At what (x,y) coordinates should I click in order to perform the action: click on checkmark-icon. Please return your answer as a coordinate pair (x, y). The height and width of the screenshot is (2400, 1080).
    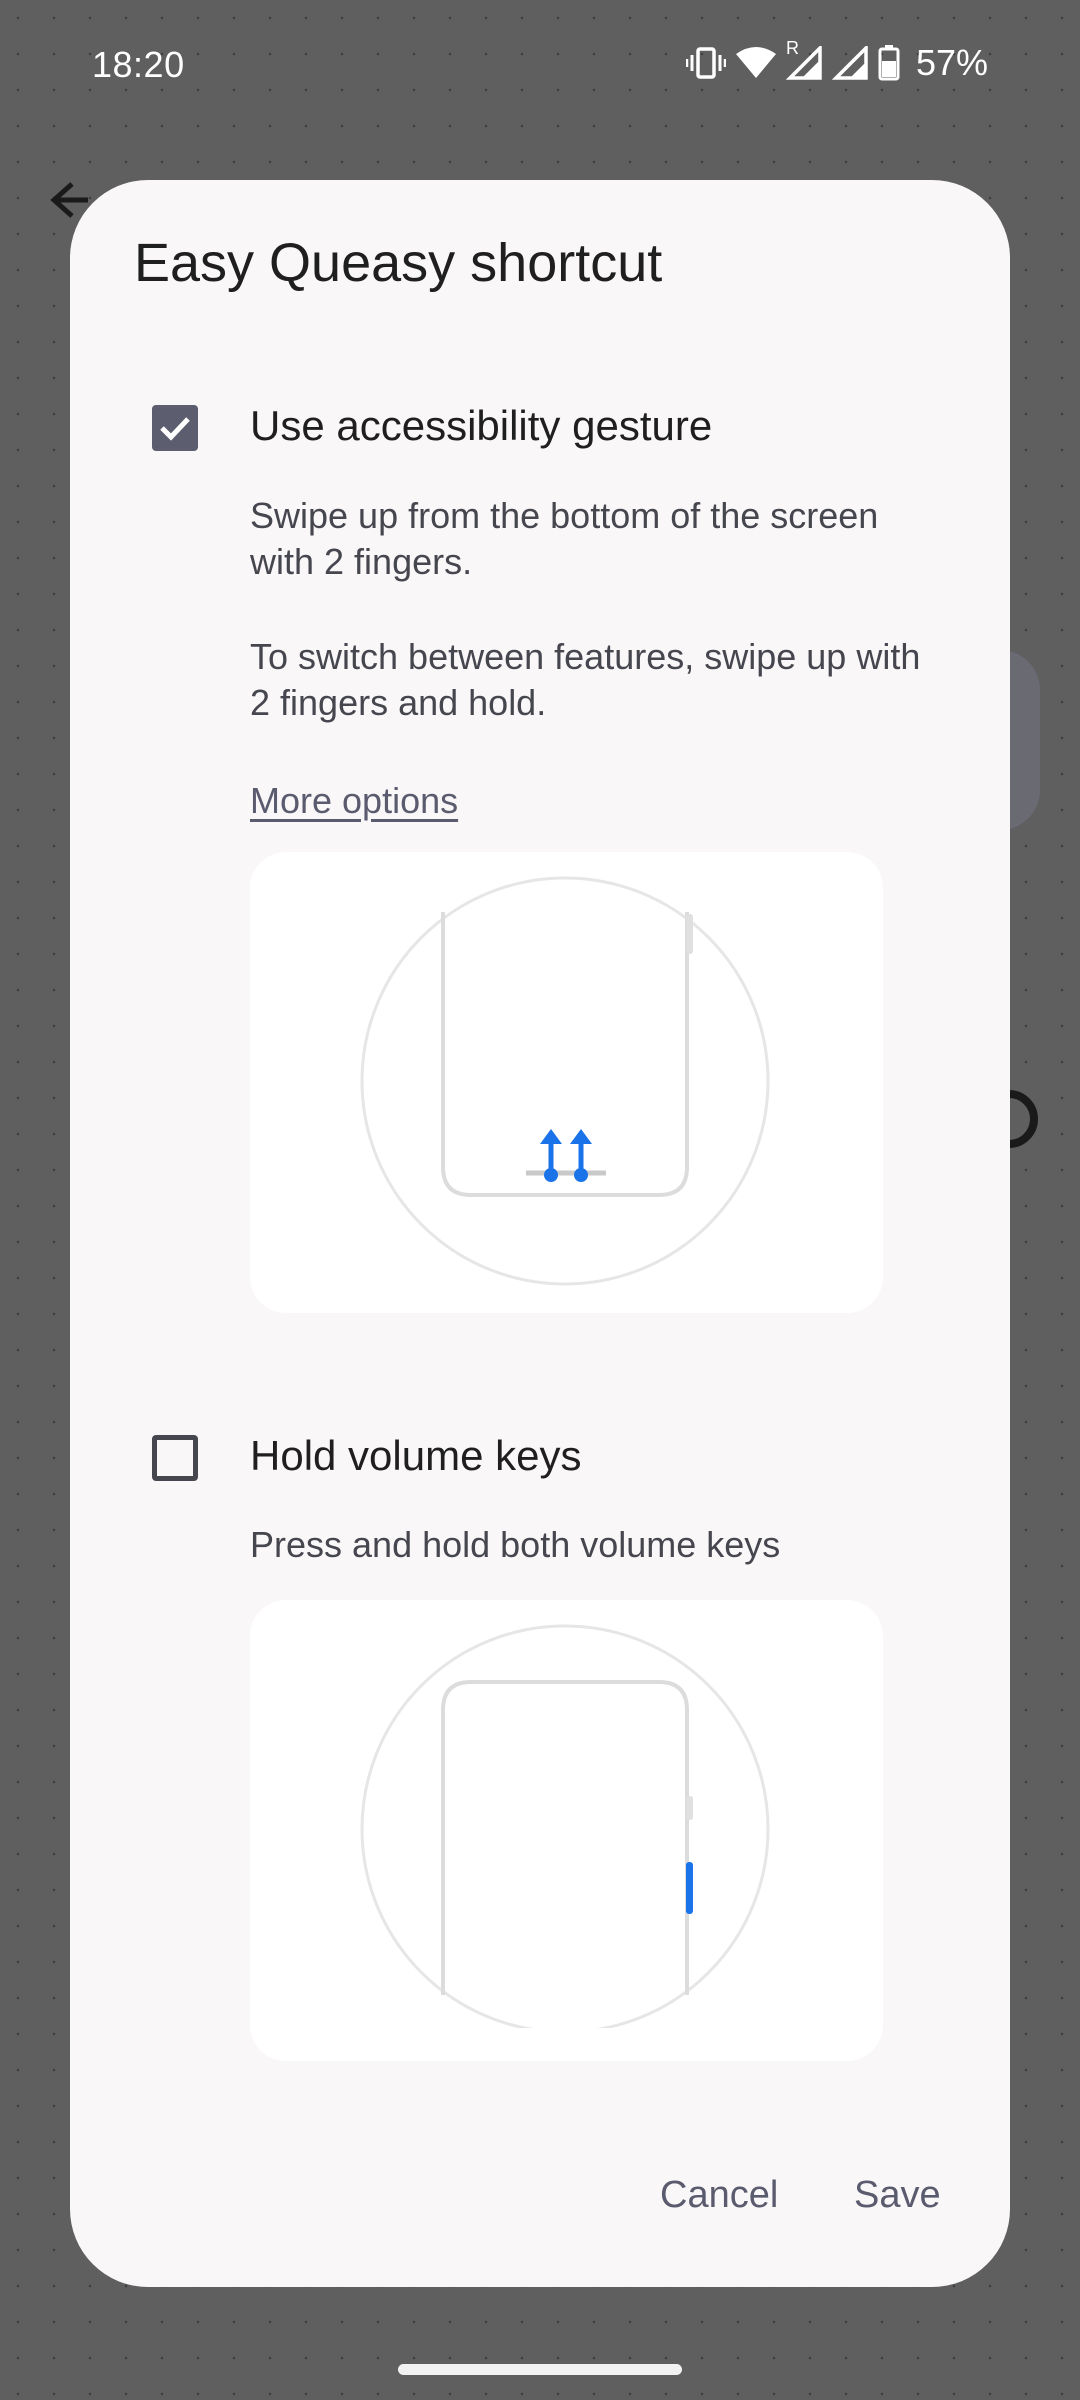
    Looking at the image, I should click on (175, 429).